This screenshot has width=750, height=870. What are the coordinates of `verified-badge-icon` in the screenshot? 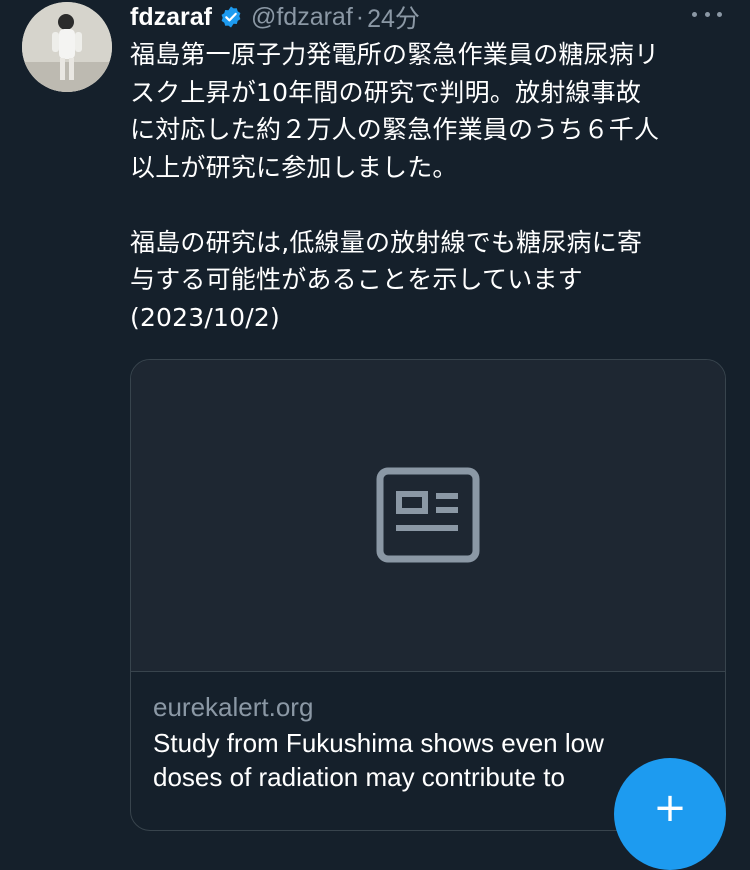 It's located at (231, 17).